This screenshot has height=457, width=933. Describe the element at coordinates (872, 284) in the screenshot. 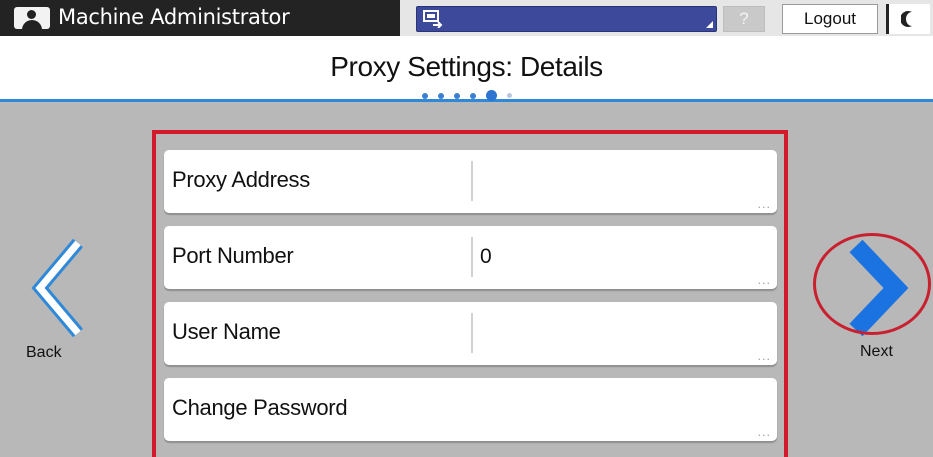

I see `highlight-circle` at that location.